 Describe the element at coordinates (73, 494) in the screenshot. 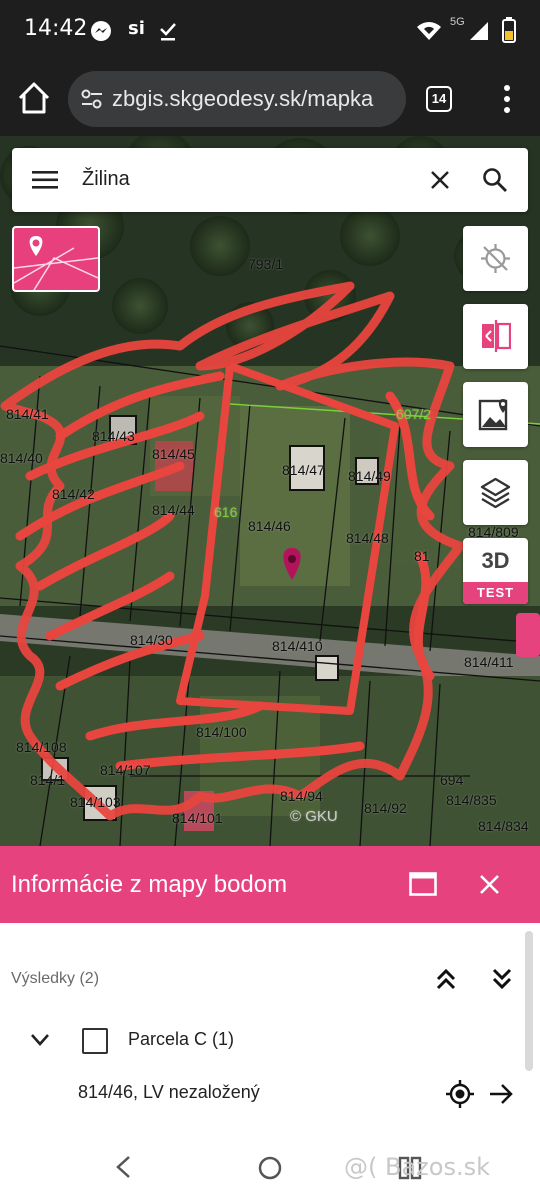

I see `parcel-label: 814/42` at that location.